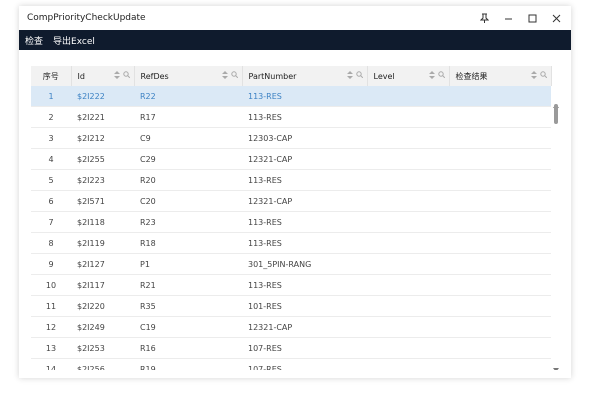  Describe the element at coordinates (188, 364) in the screenshot. I see `cell-ref: R19` at that location.